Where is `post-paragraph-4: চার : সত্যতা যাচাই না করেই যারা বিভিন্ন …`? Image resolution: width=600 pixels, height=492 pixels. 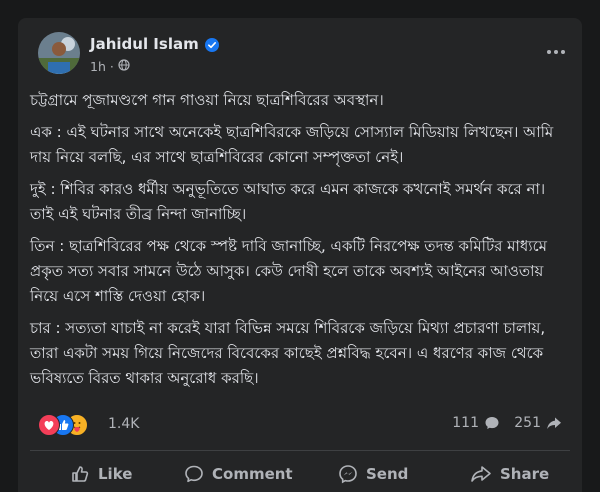
post-paragraph-4: চার : সত্যতা যাচাই না করেই যারা বিভিন্ন … is located at coordinates (288, 353).